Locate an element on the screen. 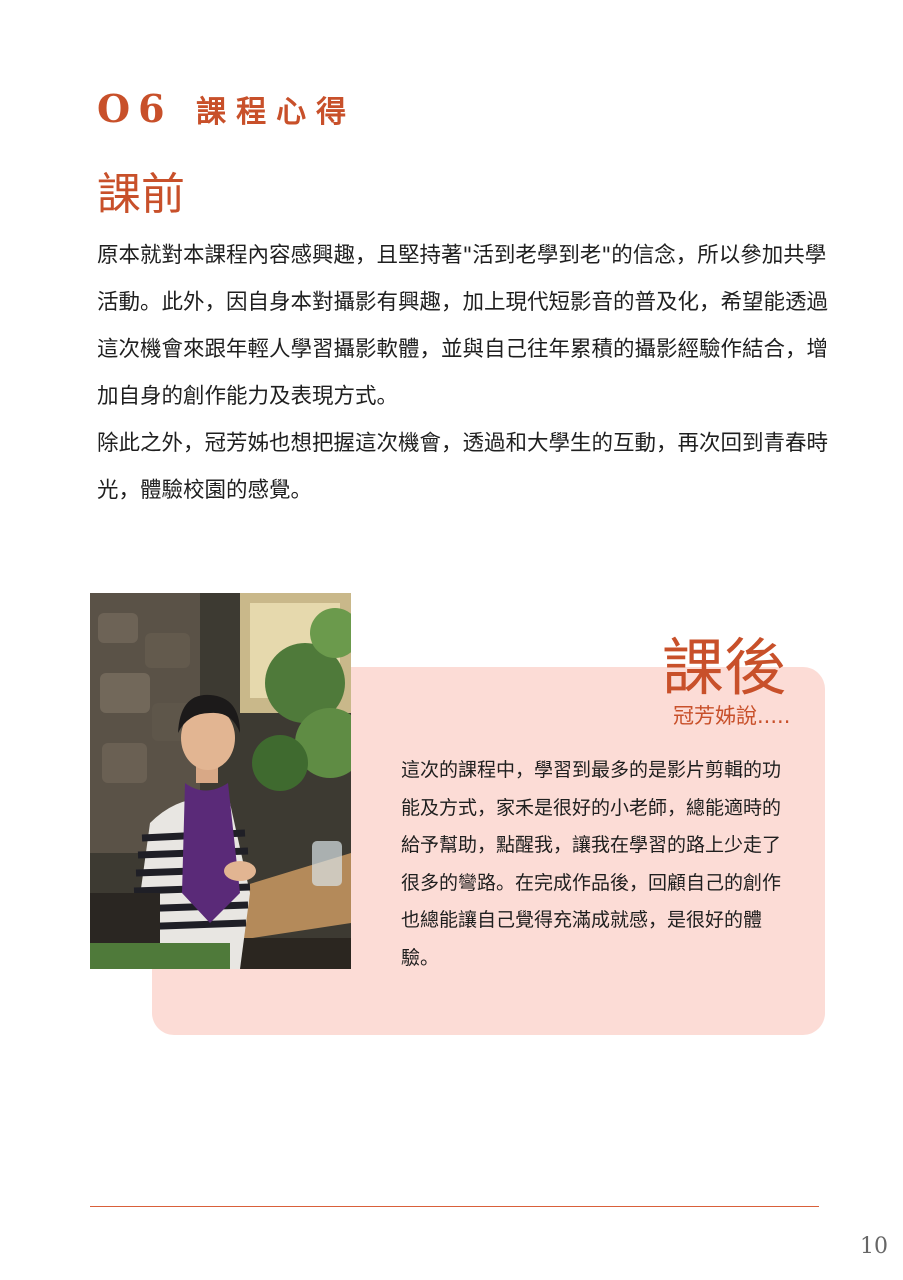 Image resolution: width=903 pixels, height=1280 pixels. section-heading: O6 課程心得 is located at coordinates (226, 108).